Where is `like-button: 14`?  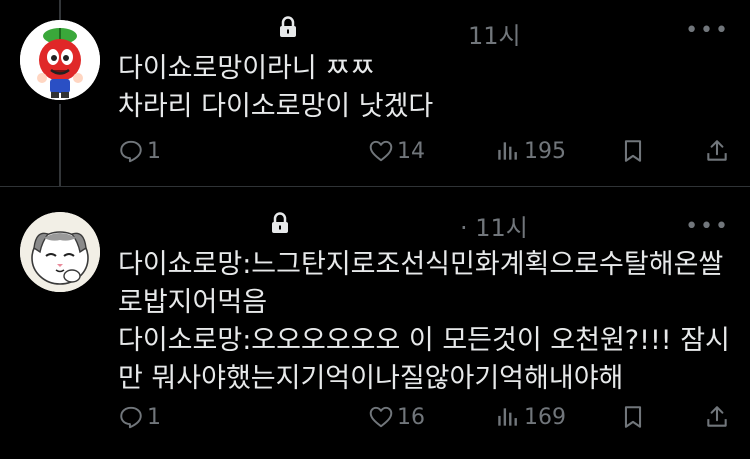 like-button: 14 is located at coordinates (396, 151).